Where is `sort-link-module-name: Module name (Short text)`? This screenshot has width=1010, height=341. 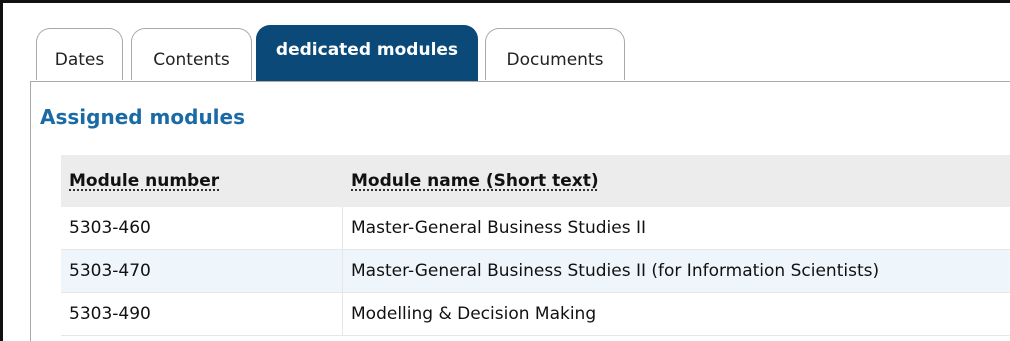 sort-link-module-name: Module name (Short text) is located at coordinates (475, 181).